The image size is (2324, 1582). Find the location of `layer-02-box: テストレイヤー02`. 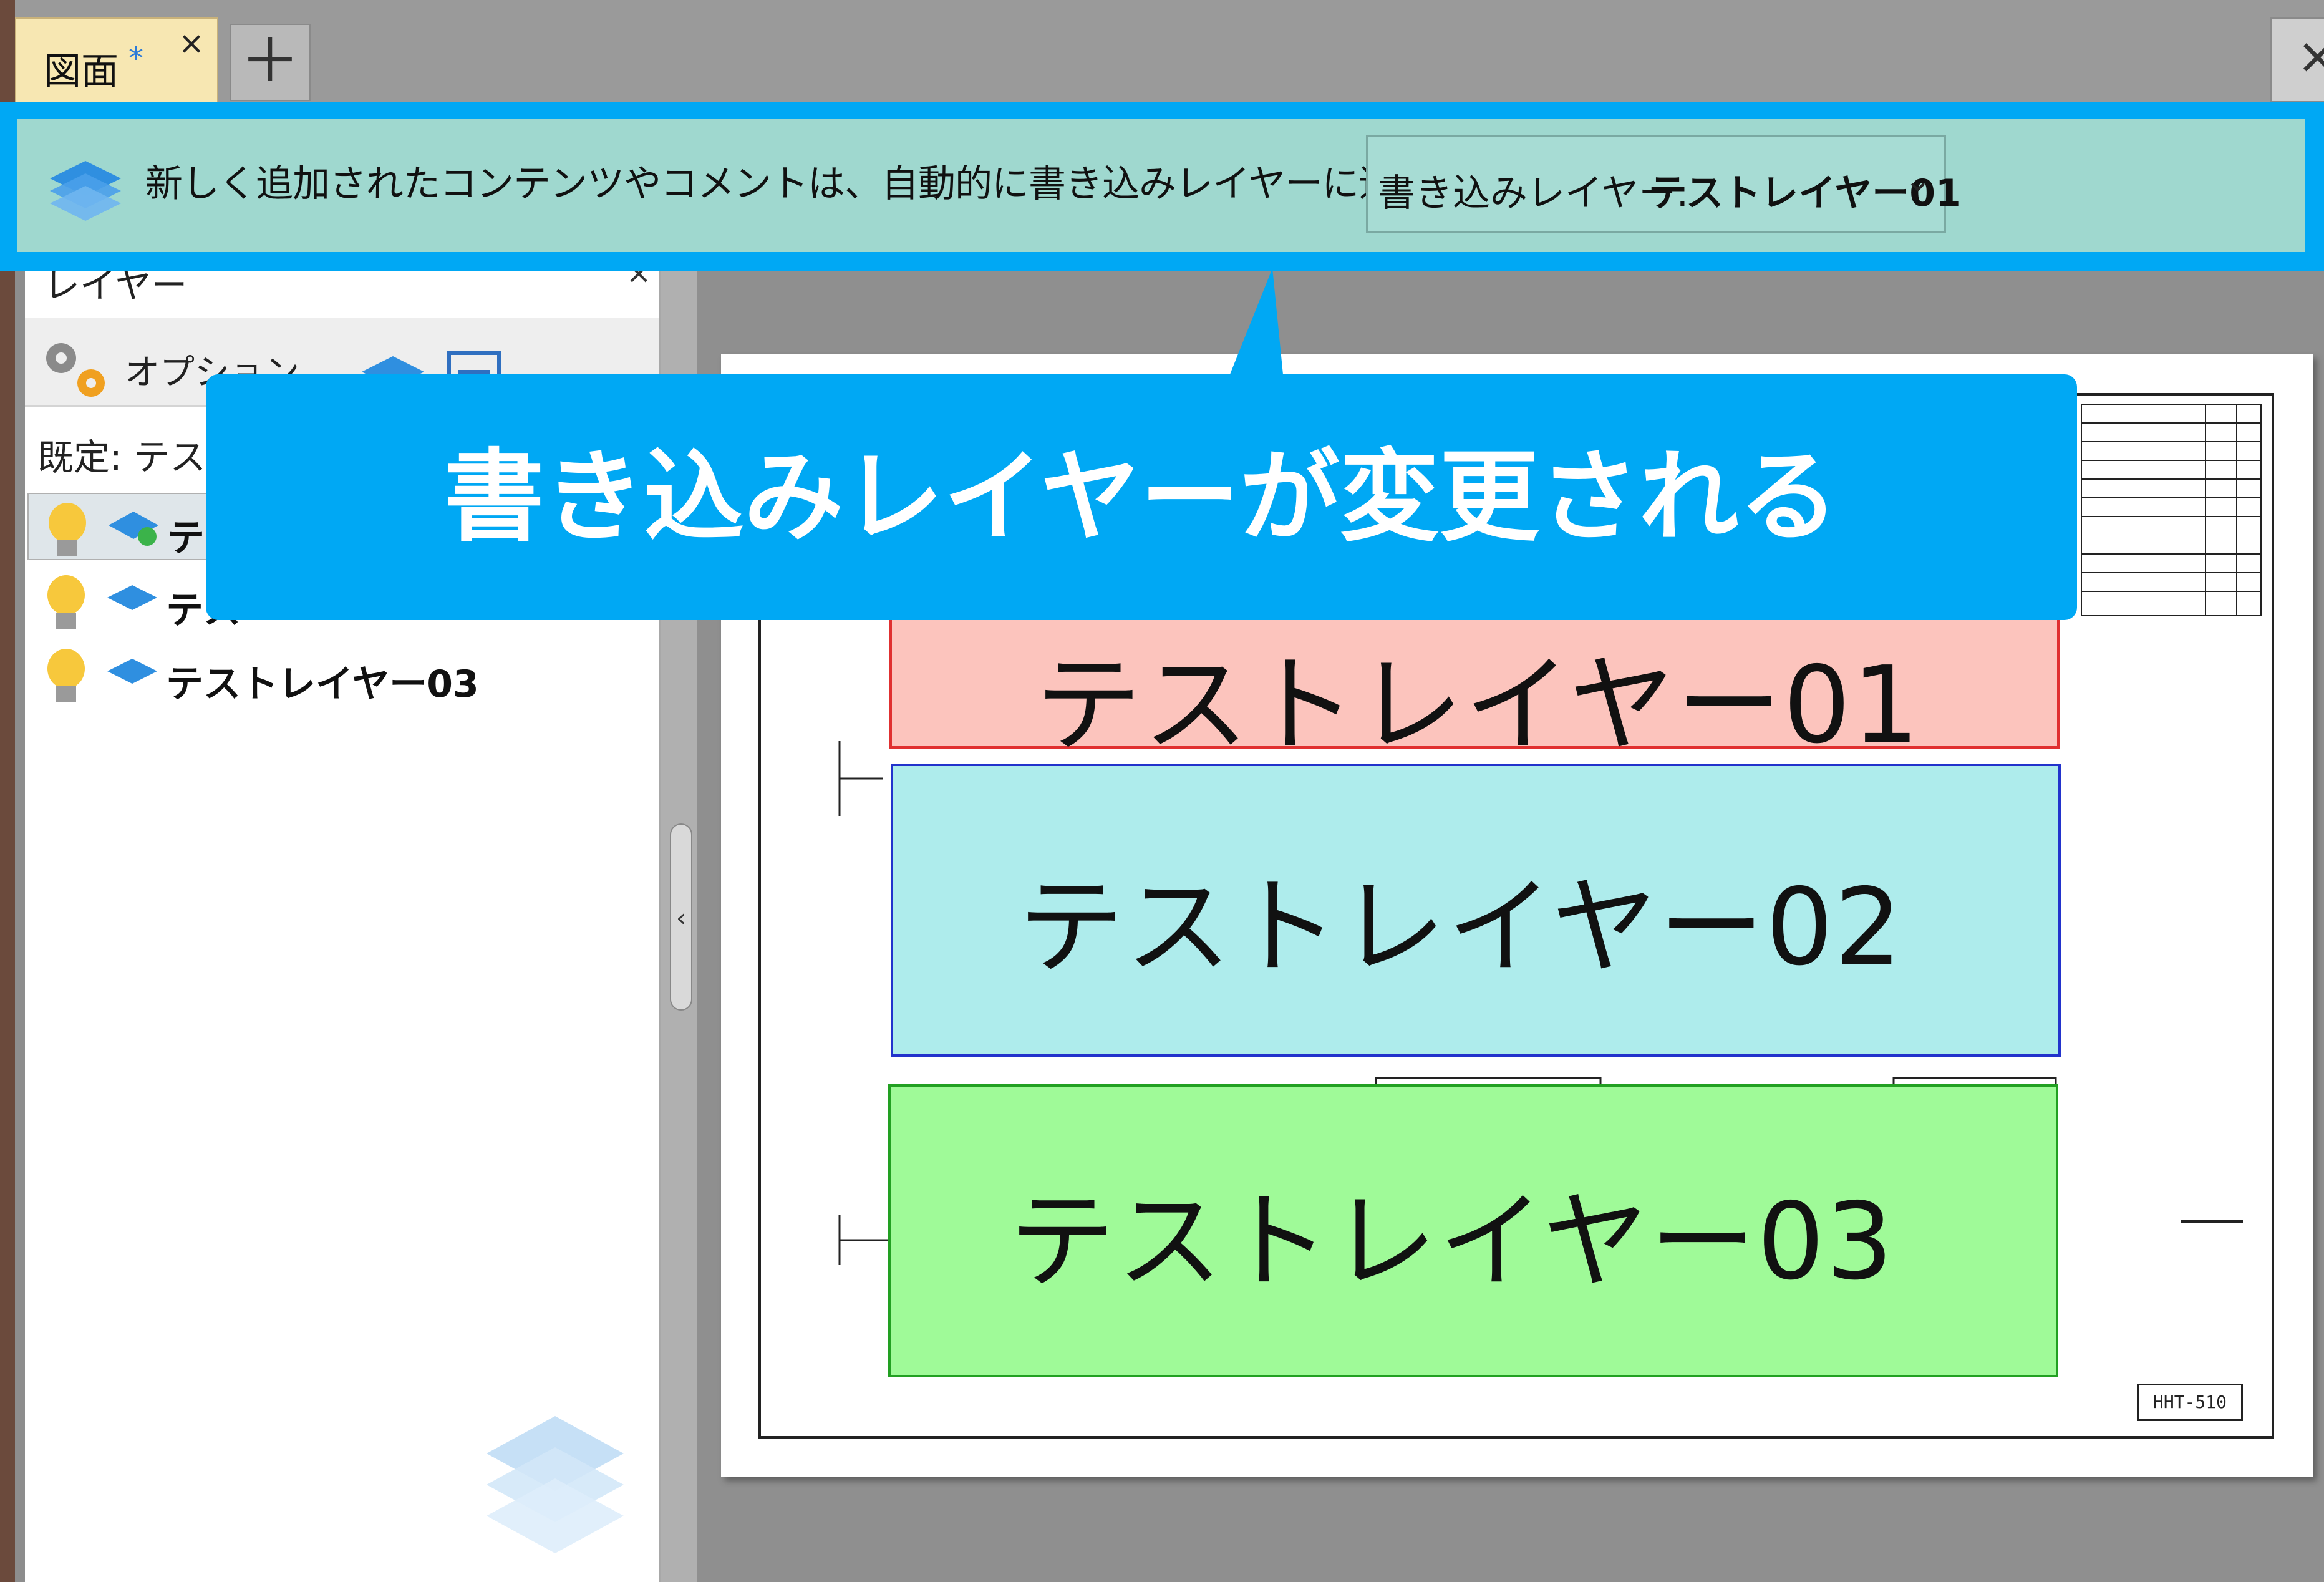

layer-02-box: テストレイヤー02 is located at coordinates (1476, 911).